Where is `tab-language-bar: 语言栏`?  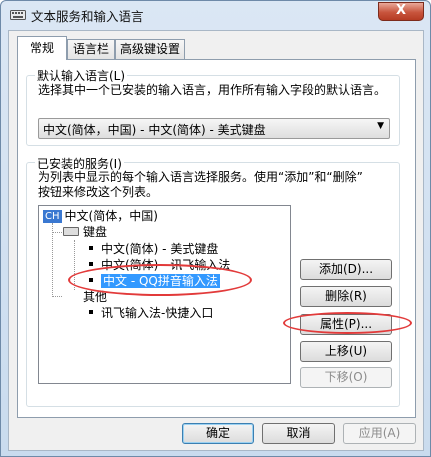
tab-language-bar: 语言栏 is located at coordinates (91, 49).